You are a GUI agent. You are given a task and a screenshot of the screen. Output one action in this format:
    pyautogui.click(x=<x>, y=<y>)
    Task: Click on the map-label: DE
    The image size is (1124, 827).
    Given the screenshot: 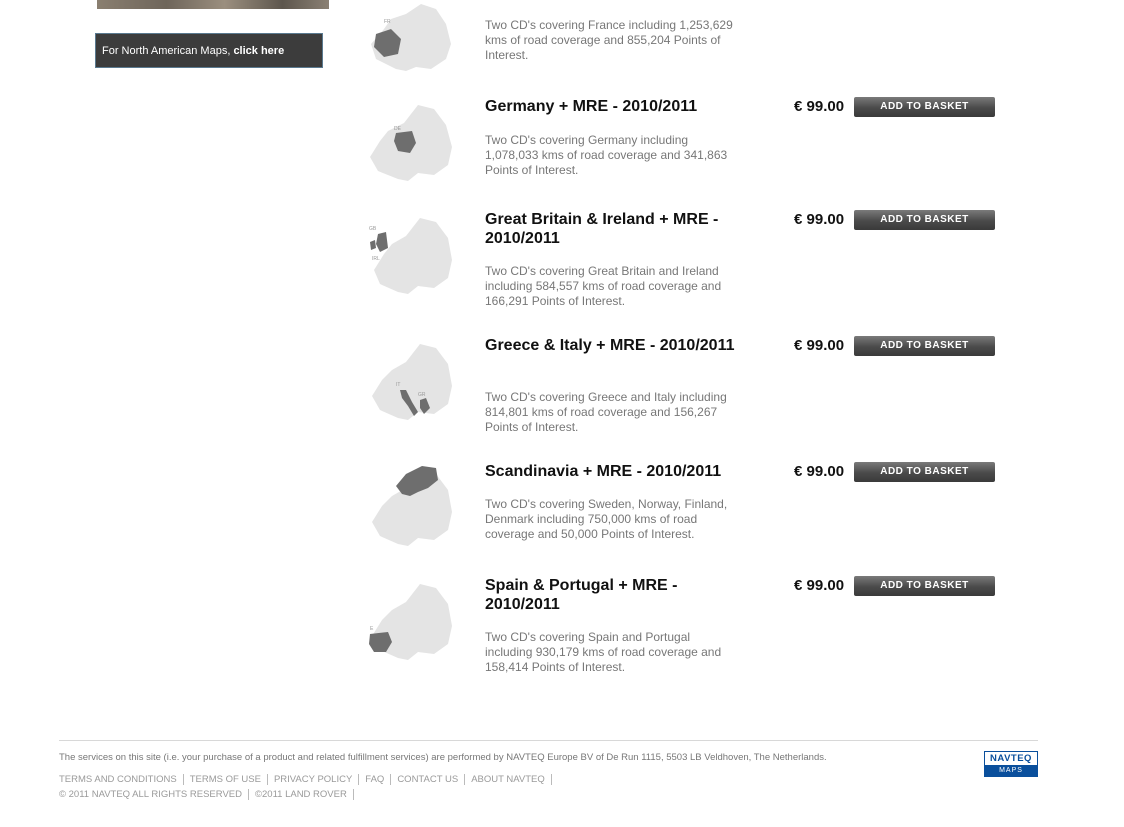 What is the action you would take?
    pyautogui.click(x=398, y=129)
    